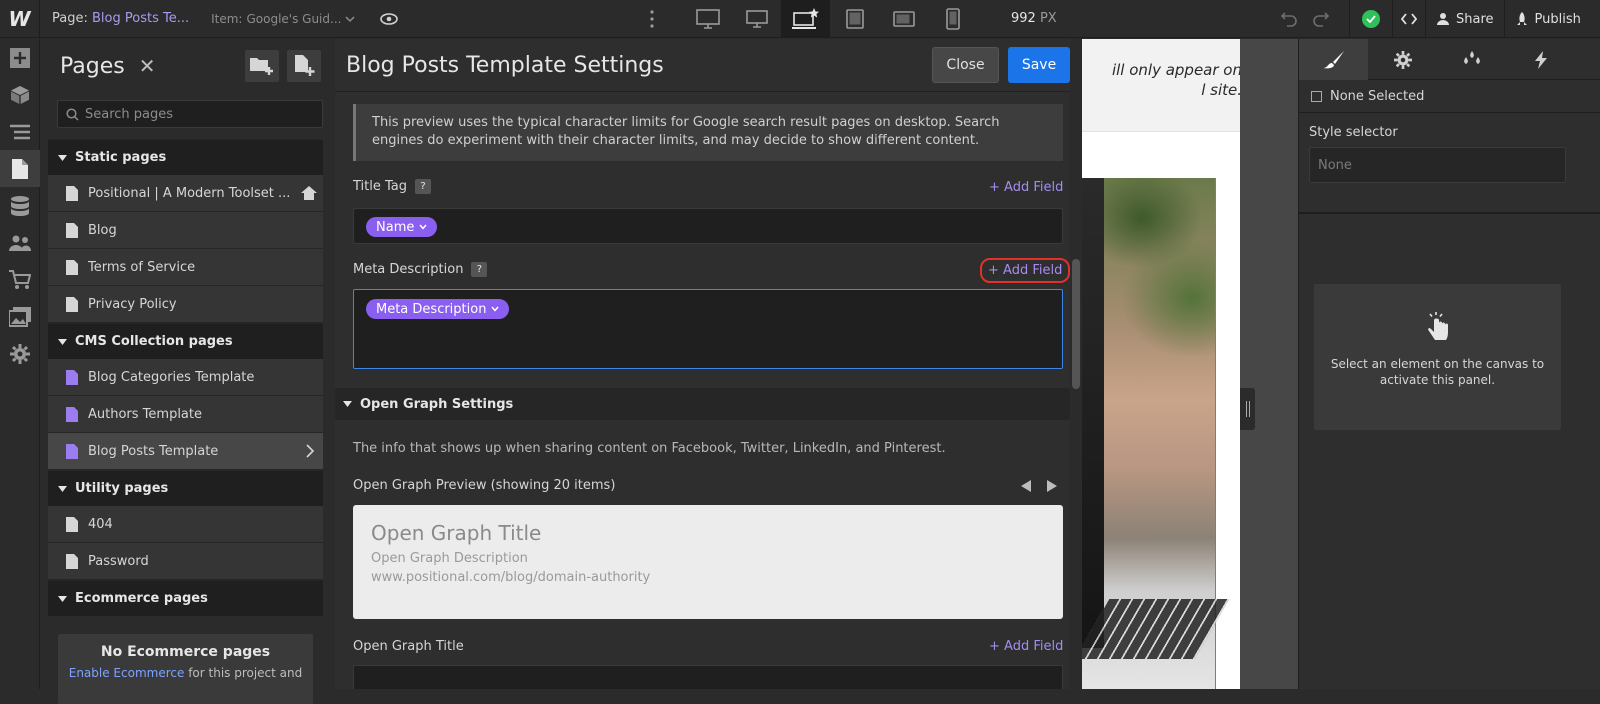  Describe the element at coordinates (185, 598) in the screenshot. I see `group-ecommerce-pages: Ecommerce pages` at that location.